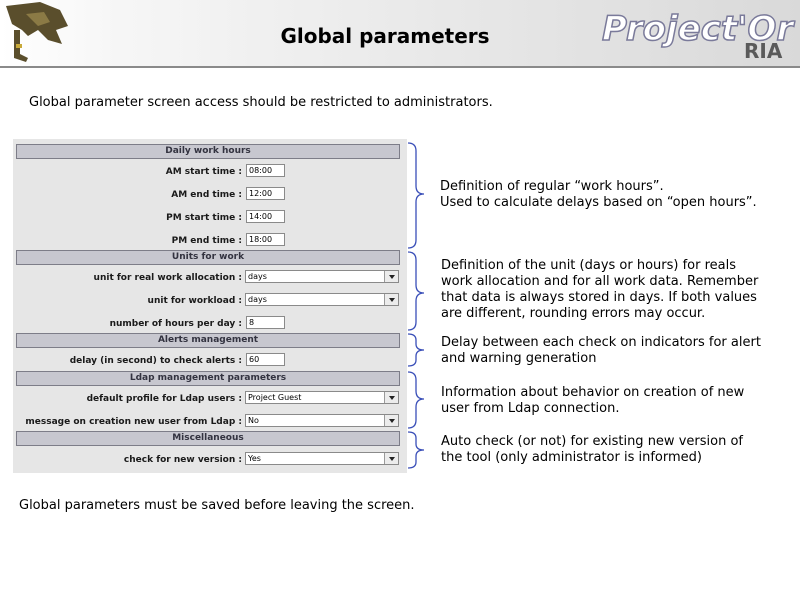  Describe the element at coordinates (206, 195) in the screenshot. I see `am-end-time-label: AM end time :` at that location.